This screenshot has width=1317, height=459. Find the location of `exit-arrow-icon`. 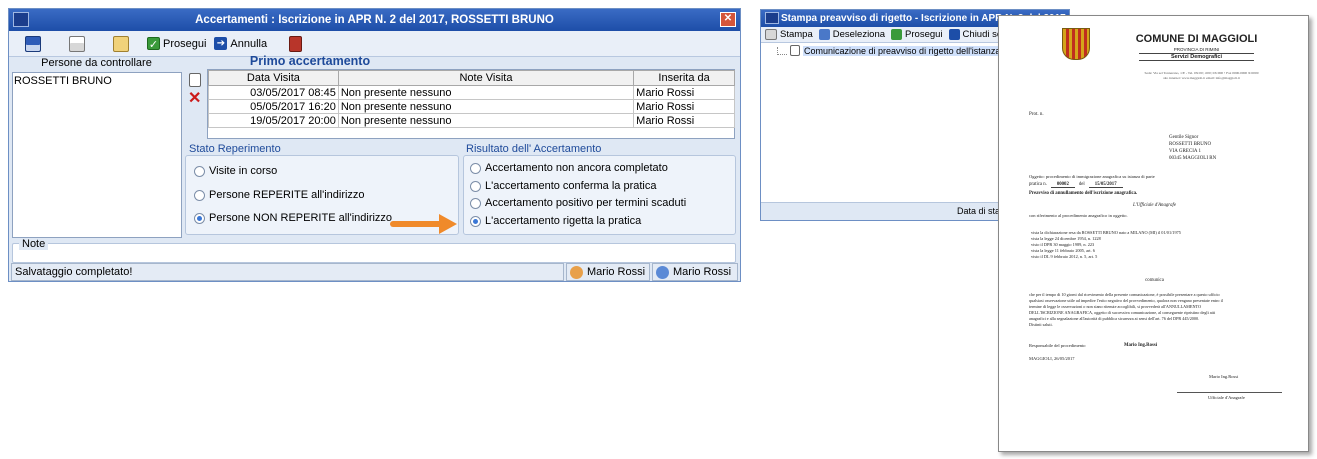

exit-arrow-icon is located at coordinates (954, 34).